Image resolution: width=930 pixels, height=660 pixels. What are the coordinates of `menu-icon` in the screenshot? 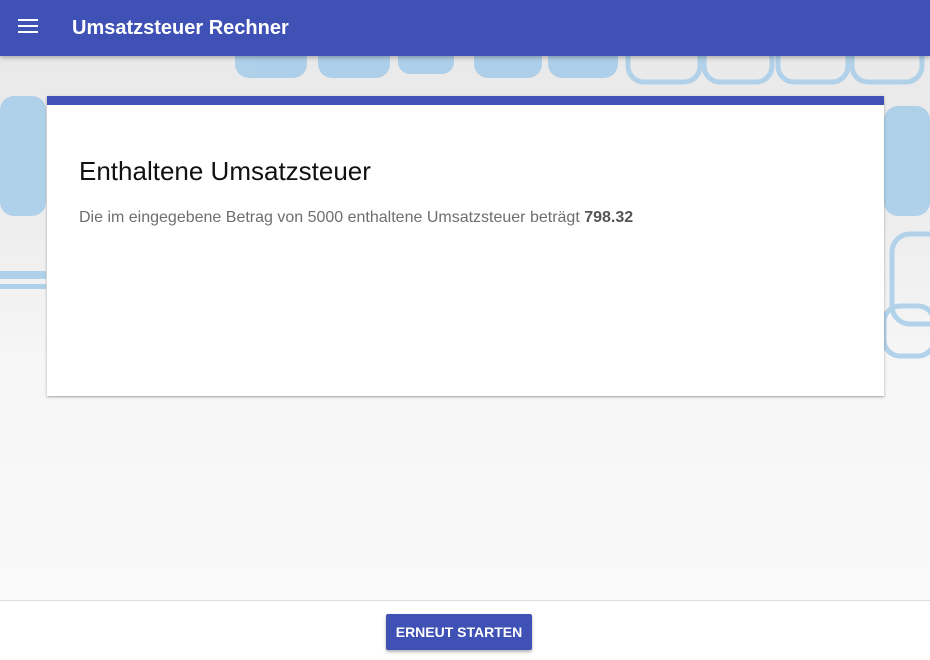 It's located at (28, 28).